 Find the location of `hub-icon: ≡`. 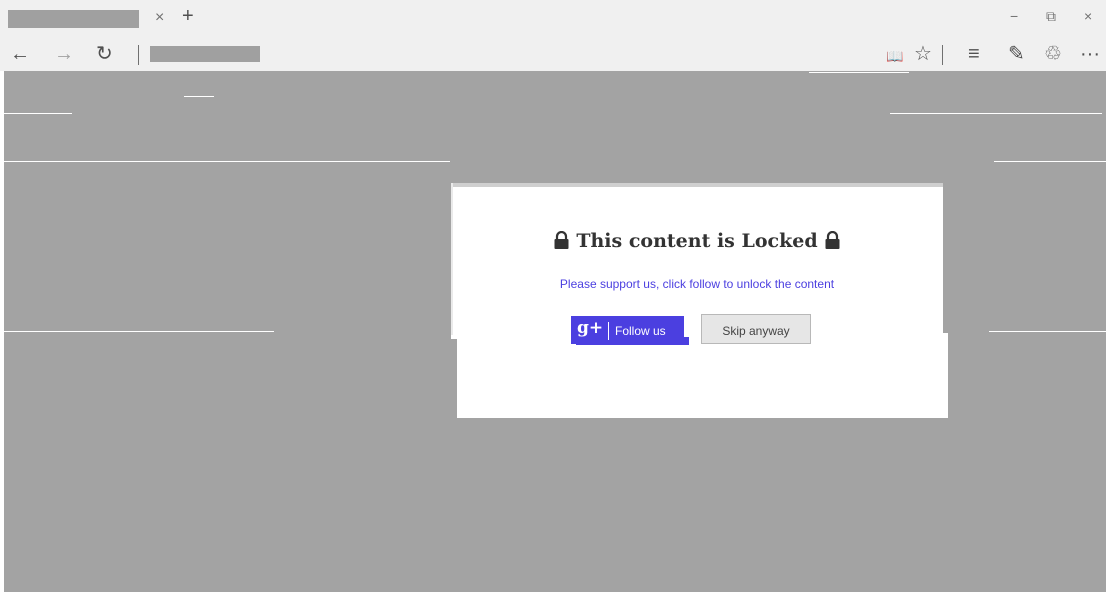

hub-icon: ≡ is located at coordinates (974, 54).